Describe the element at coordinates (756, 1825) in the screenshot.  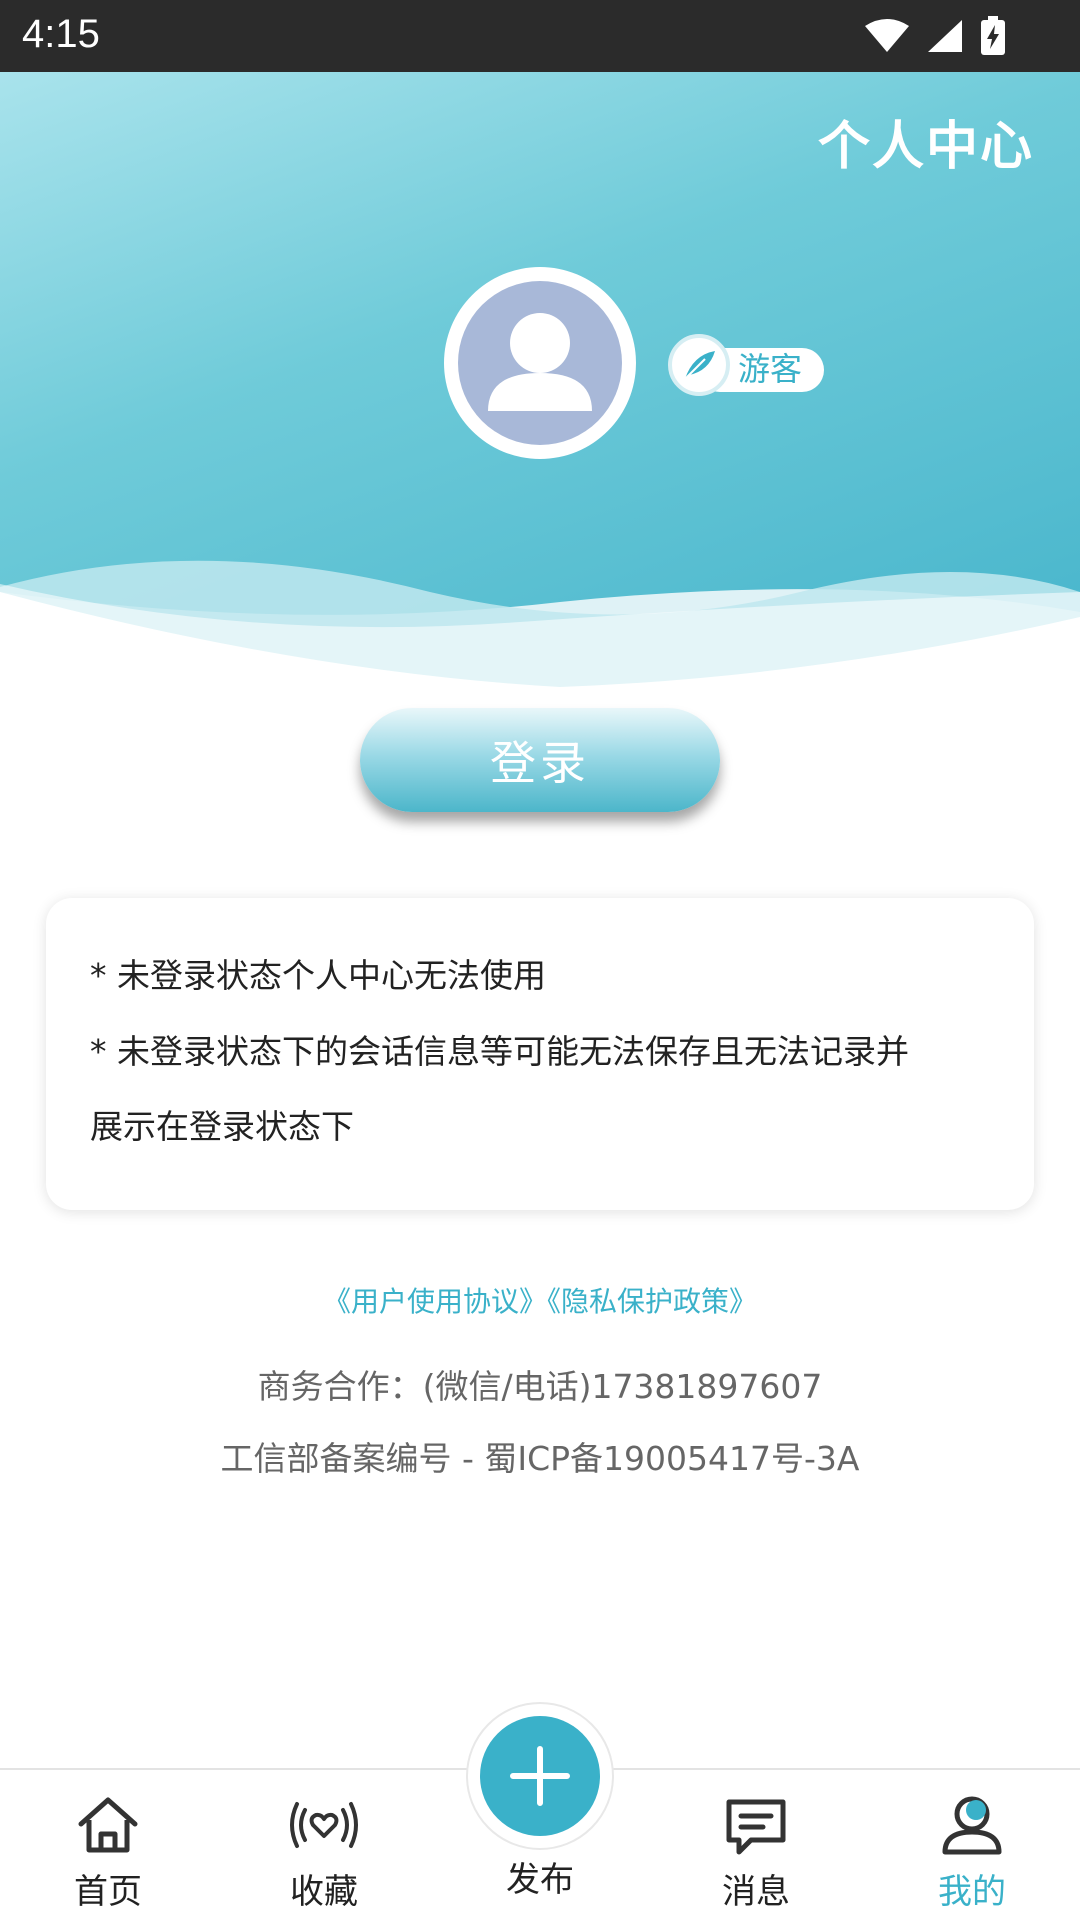
I see `message-icon` at that location.